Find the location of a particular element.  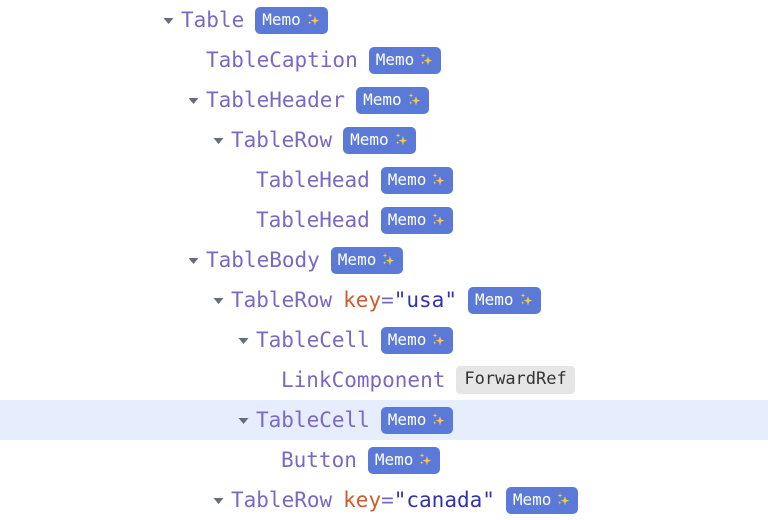

component-name: Table is located at coordinates (213, 19).